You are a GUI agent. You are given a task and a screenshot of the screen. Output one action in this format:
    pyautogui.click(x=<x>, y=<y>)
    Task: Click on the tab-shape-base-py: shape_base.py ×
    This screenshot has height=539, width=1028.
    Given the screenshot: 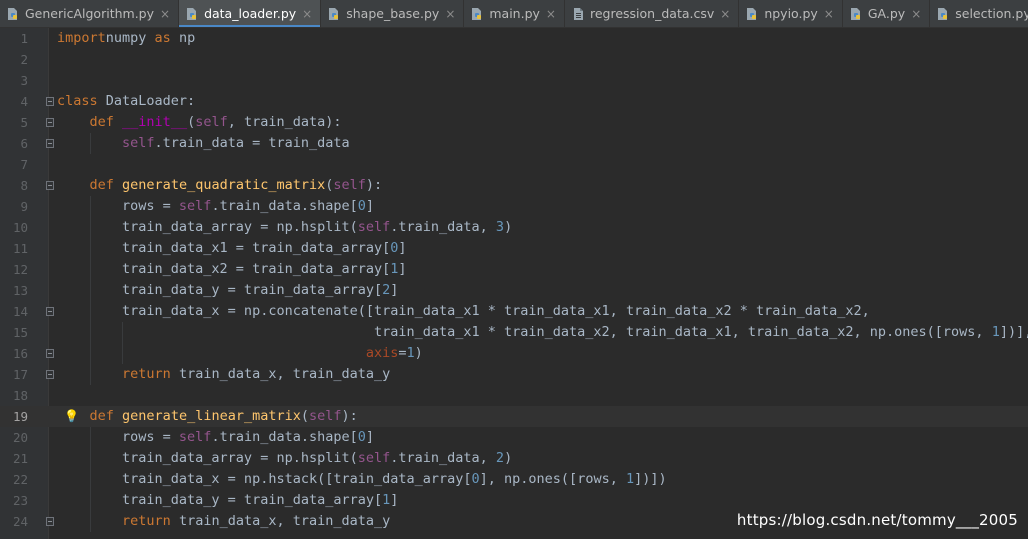 What is the action you would take?
    pyautogui.click(x=393, y=13)
    